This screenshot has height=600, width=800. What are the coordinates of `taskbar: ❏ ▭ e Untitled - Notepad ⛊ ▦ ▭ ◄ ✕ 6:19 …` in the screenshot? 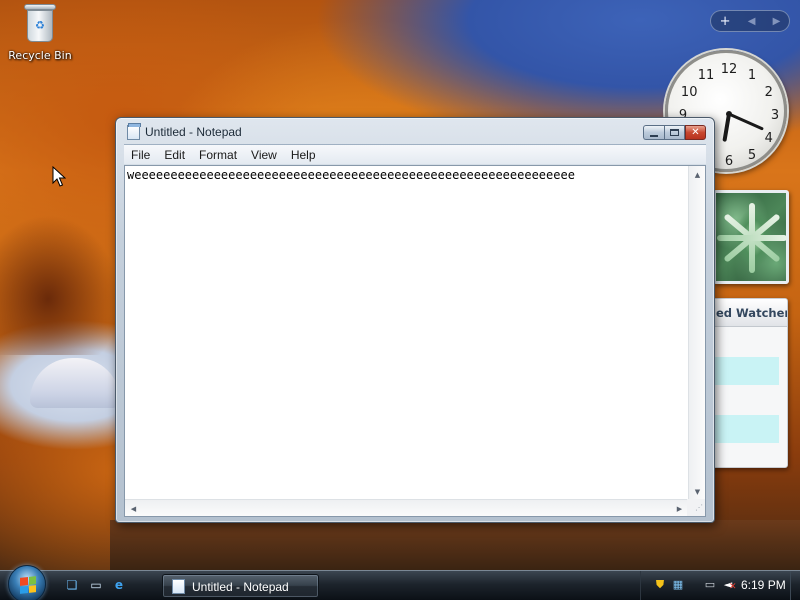 It's located at (400, 582).